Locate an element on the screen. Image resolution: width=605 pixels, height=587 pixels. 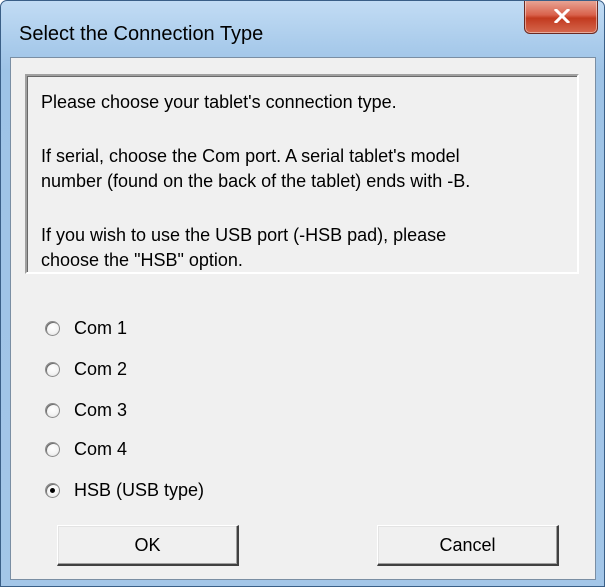
ok-button: OK is located at coordinates (148, 545).